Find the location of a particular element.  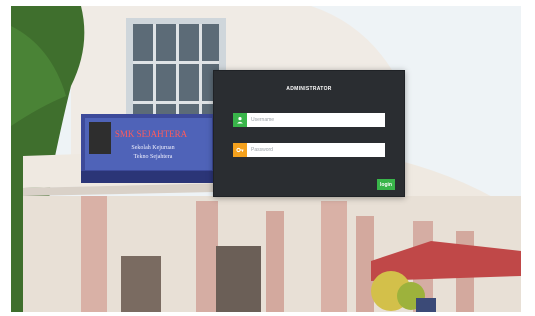

user-icon is located at coordinates (240, 120).